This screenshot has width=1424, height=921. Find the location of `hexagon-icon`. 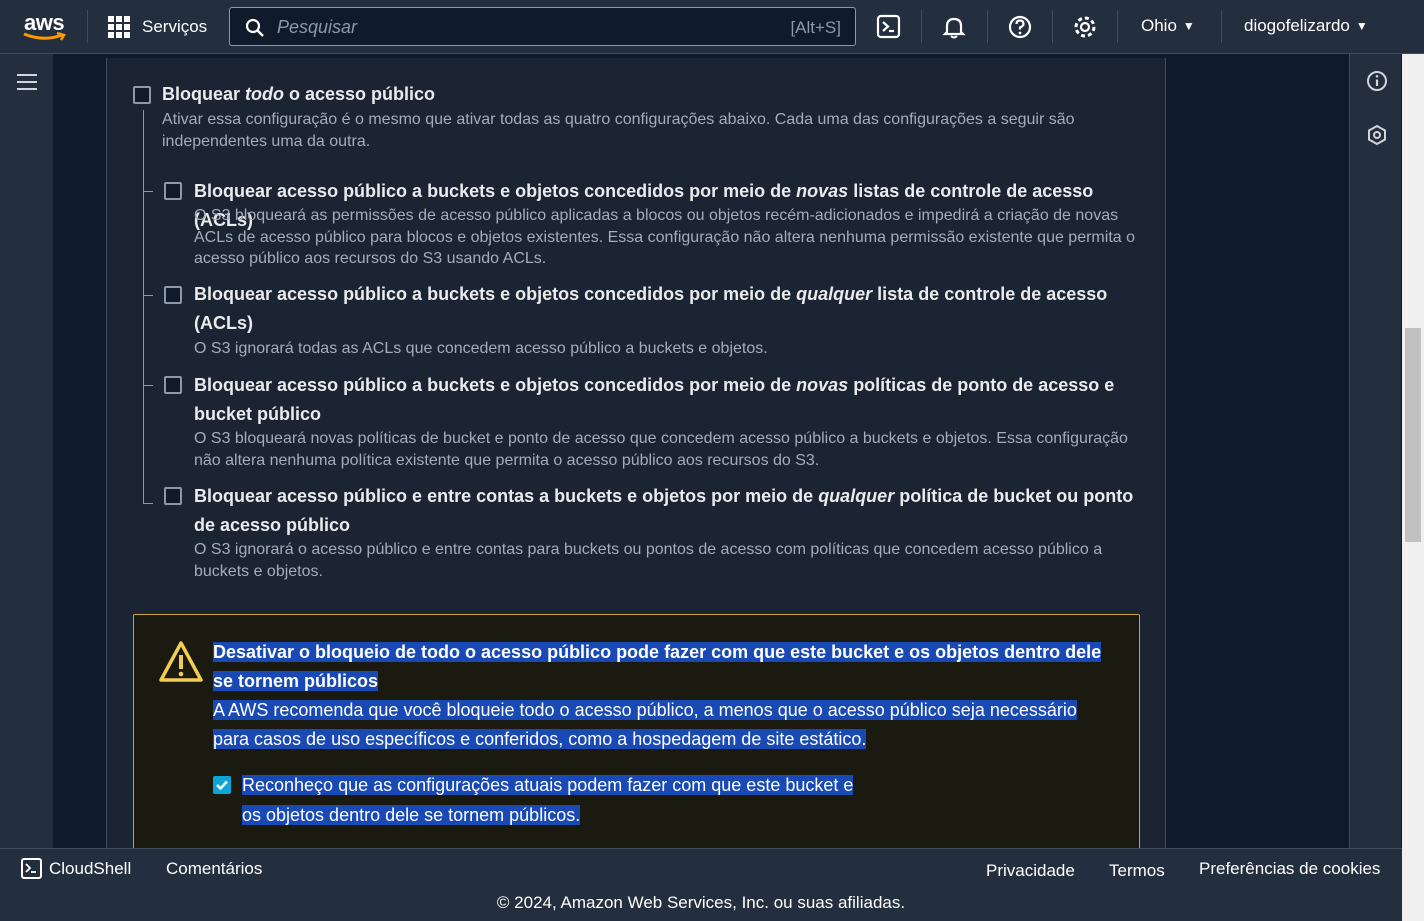

hexagon-icon is located at coordinates (1377, 135).